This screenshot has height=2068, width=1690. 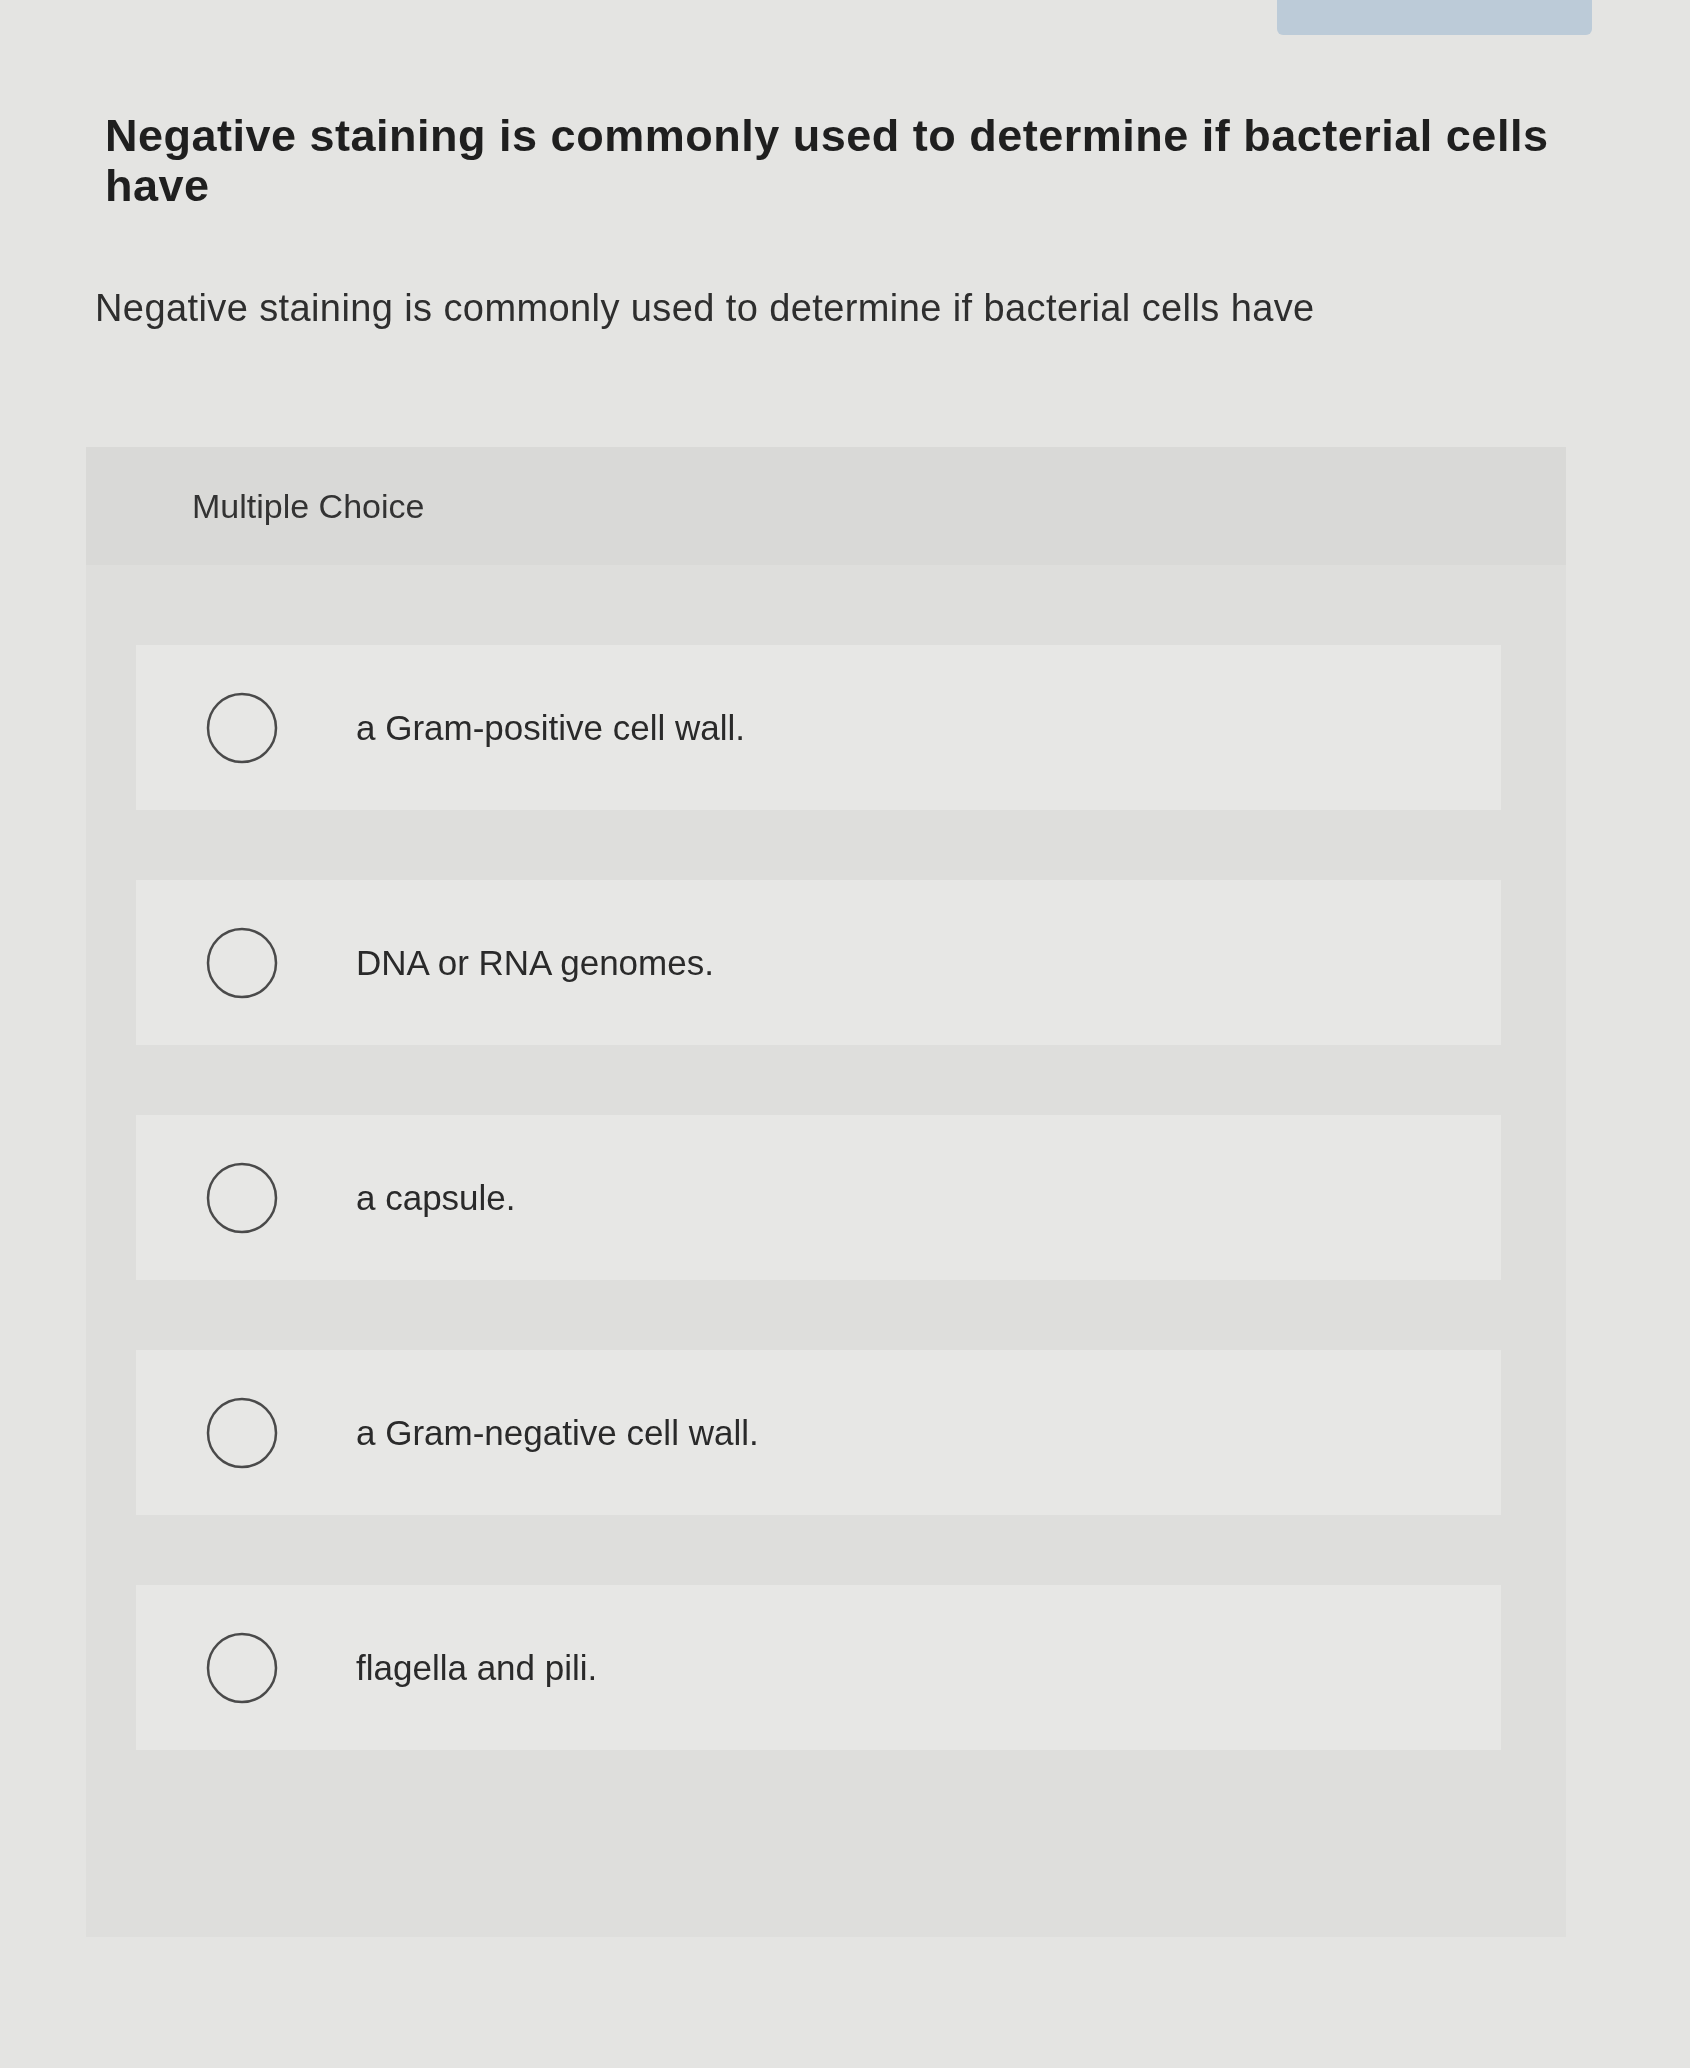 What do you see at coordinates (550, 727) in the screenshot?
I see `option-label: a Gram-positive cell wall.` at bounding box center [550, 727].